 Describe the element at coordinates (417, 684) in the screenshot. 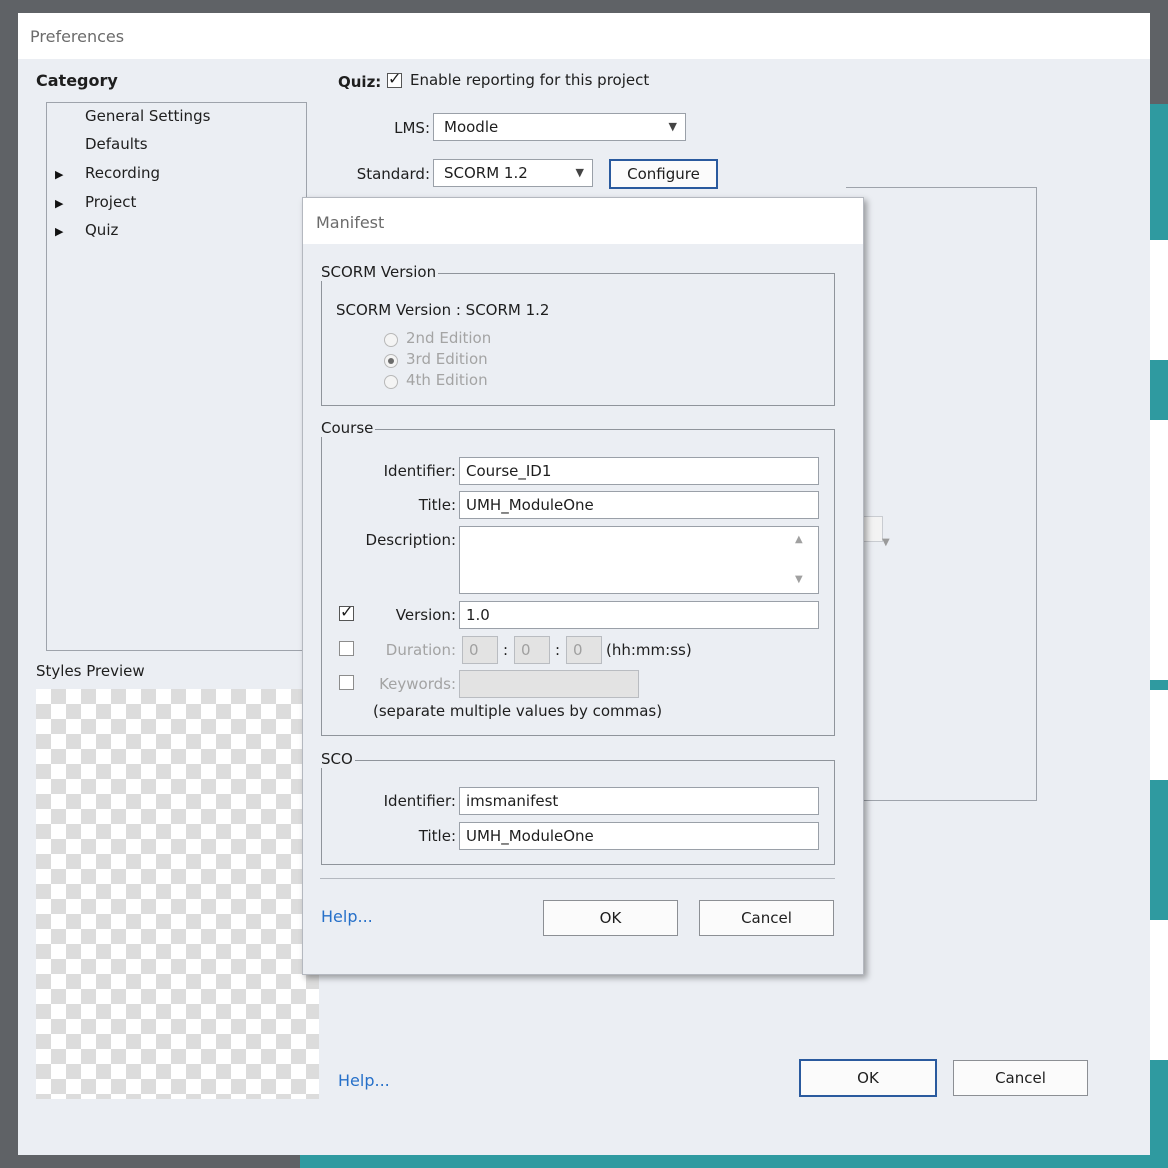

I see `keywords-label: Keywords:` at that location.